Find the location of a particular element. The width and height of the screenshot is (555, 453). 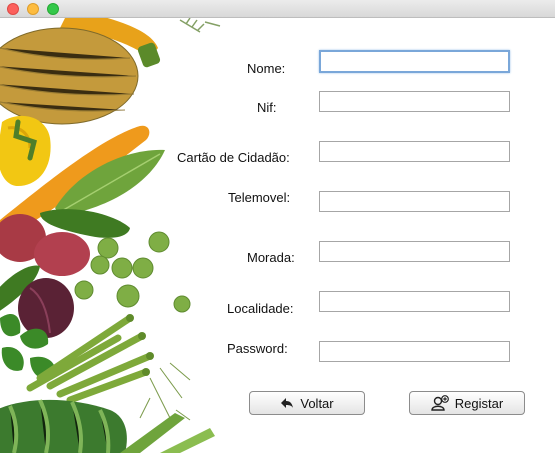

nome-field is located at coordinates (414, 61).